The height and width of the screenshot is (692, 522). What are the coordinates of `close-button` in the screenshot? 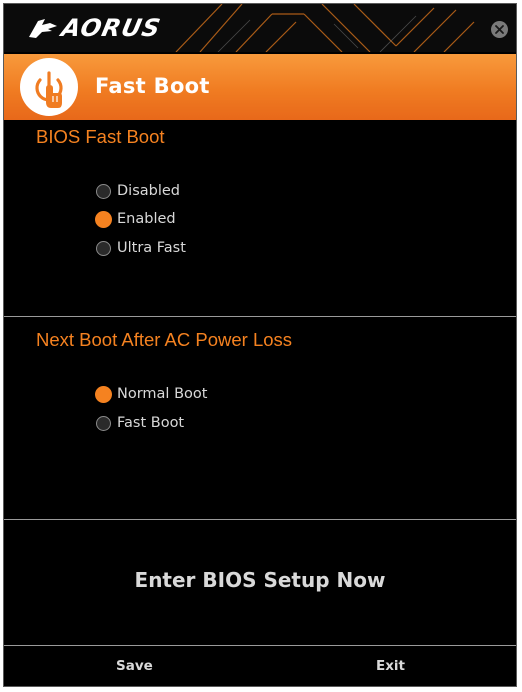 It's located at (499, 29).